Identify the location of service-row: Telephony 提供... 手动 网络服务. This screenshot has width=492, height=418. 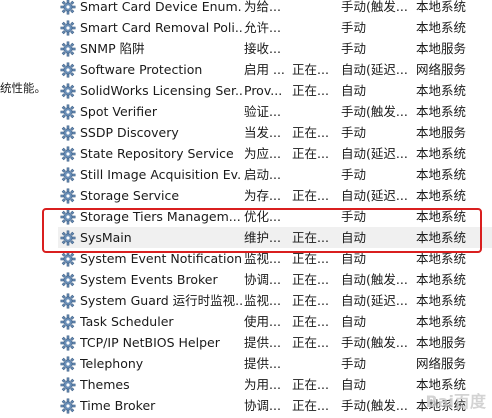
(275, 363).